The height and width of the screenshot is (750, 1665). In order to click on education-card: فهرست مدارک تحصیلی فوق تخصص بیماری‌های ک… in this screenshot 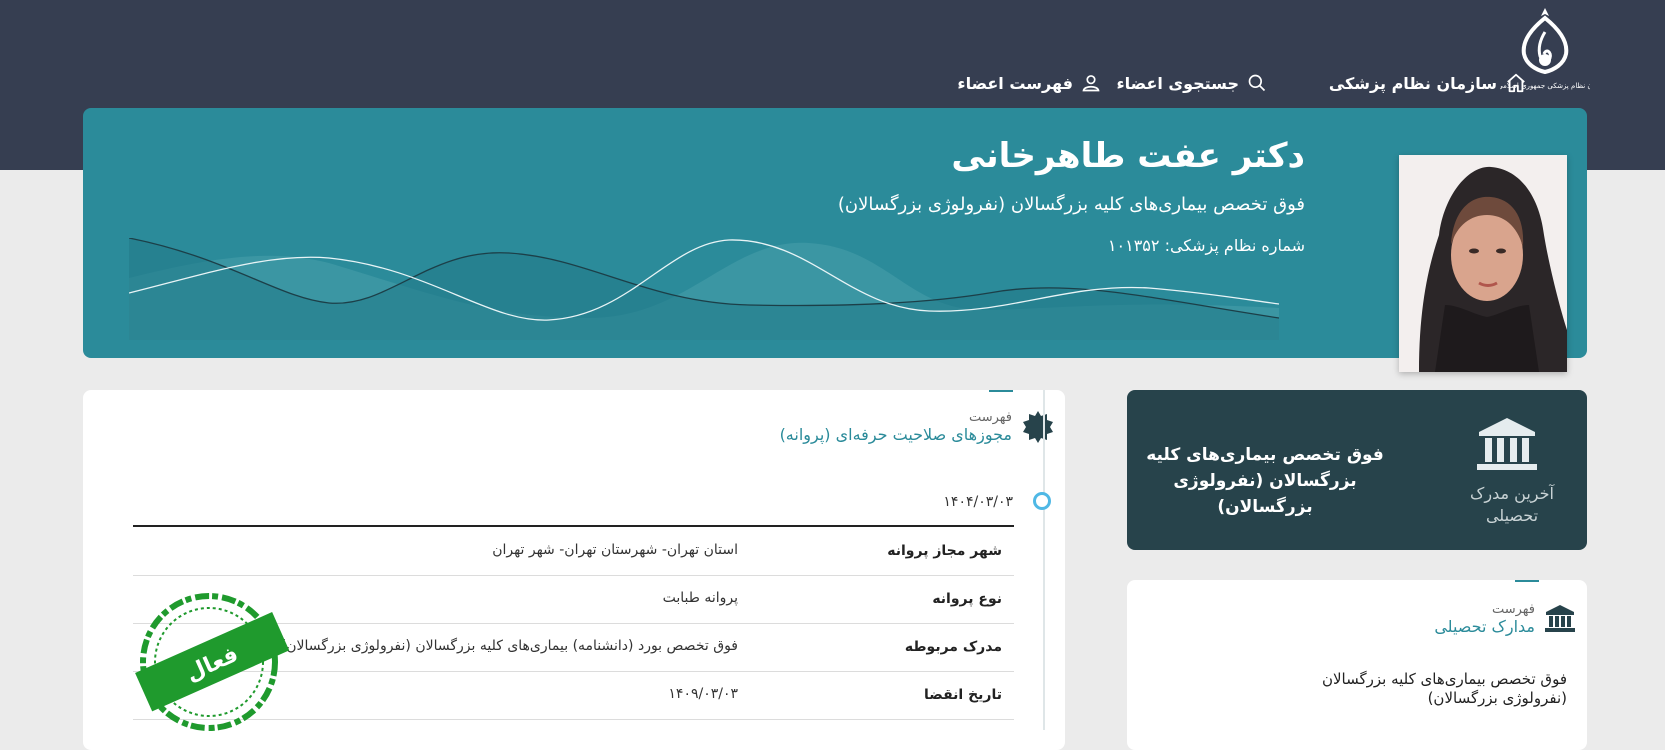, I will do `click(1357, 665)`.